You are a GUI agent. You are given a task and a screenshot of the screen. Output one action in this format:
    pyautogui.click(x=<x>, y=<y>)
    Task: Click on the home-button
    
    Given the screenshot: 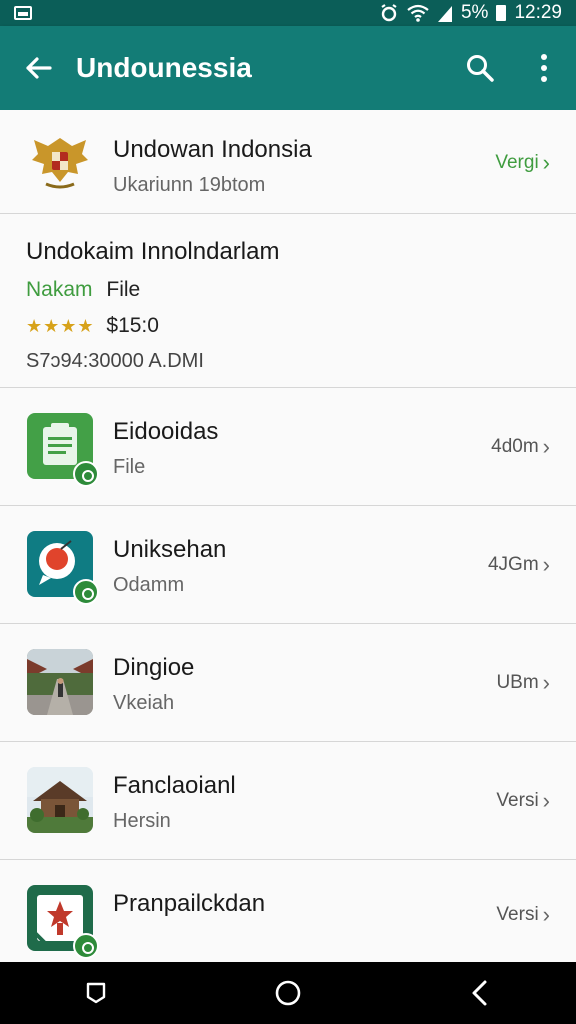 What is the action you would take?
    pyautogui.click(x=288, y=993)
    